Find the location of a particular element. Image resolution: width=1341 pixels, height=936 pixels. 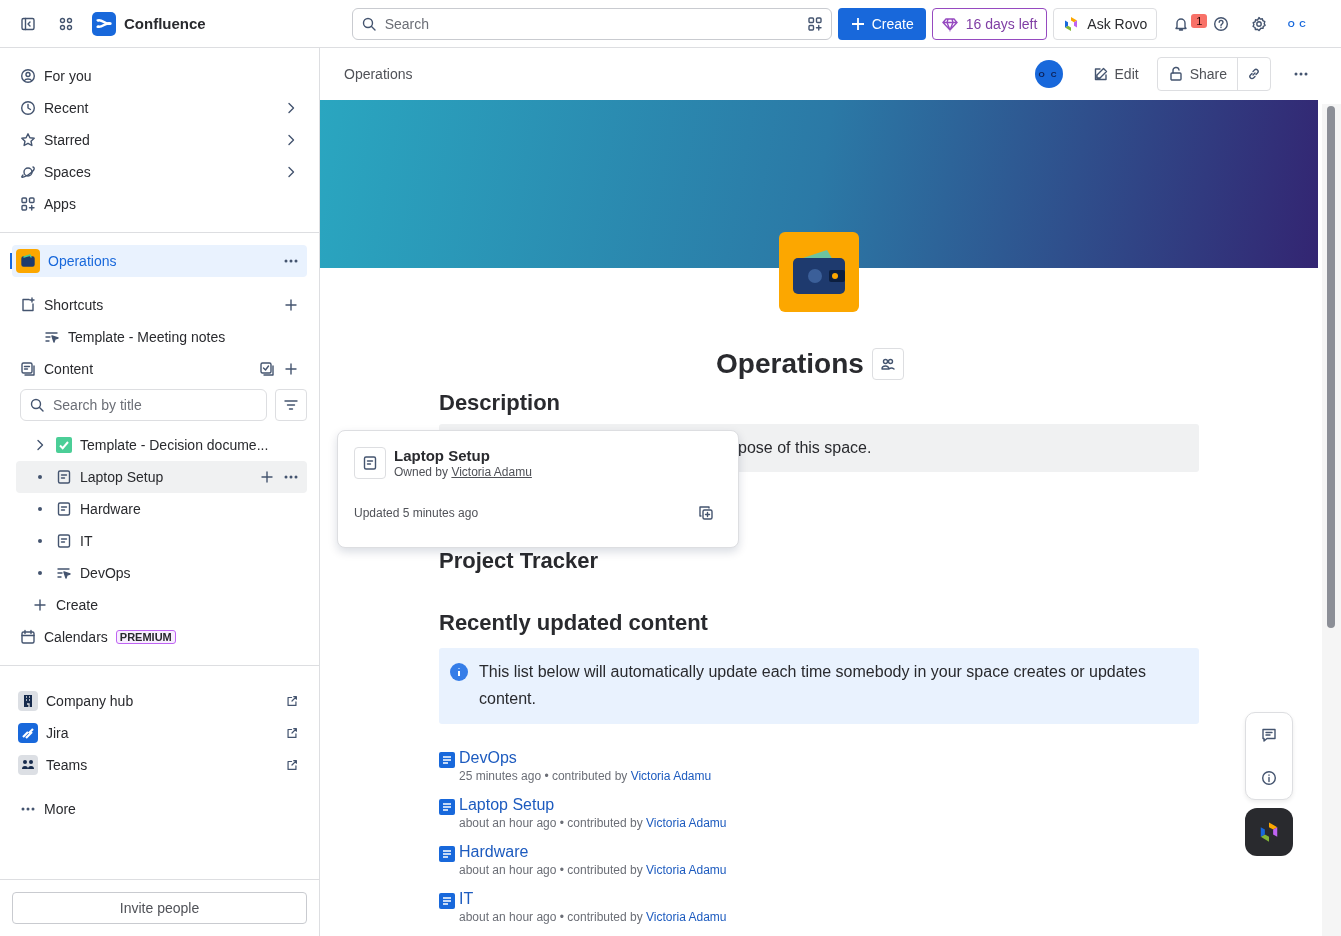

grid-icon is located at coordinates (66, 23).